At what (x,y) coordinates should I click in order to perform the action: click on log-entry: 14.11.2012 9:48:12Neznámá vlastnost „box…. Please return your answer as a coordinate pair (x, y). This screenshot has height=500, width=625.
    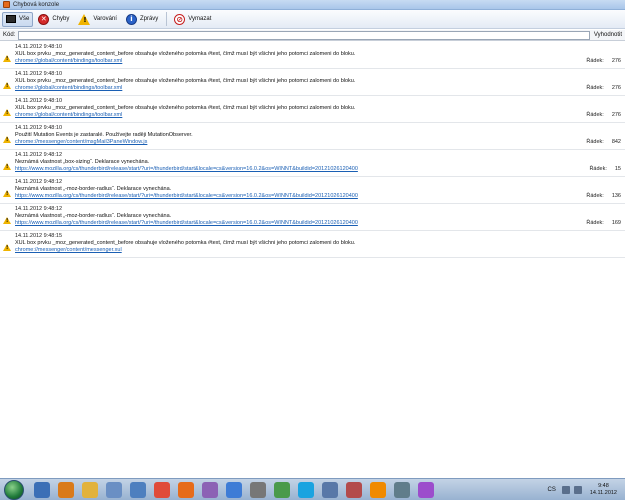
    Looking at the image, I should click on (312, 163).